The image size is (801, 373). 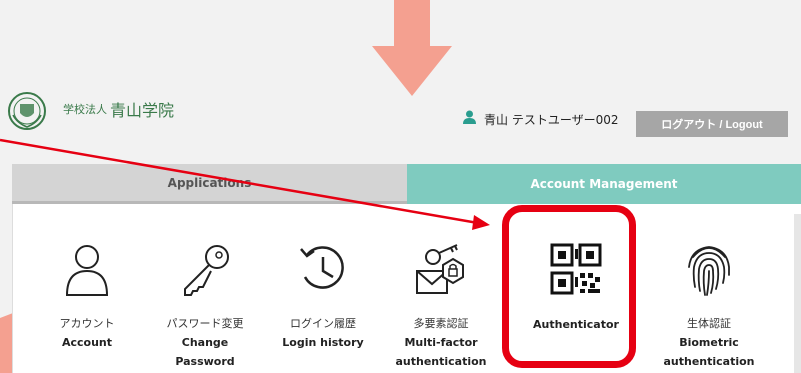 I want to click on school-prefix: 学校法人, so click(x=85, y=109).